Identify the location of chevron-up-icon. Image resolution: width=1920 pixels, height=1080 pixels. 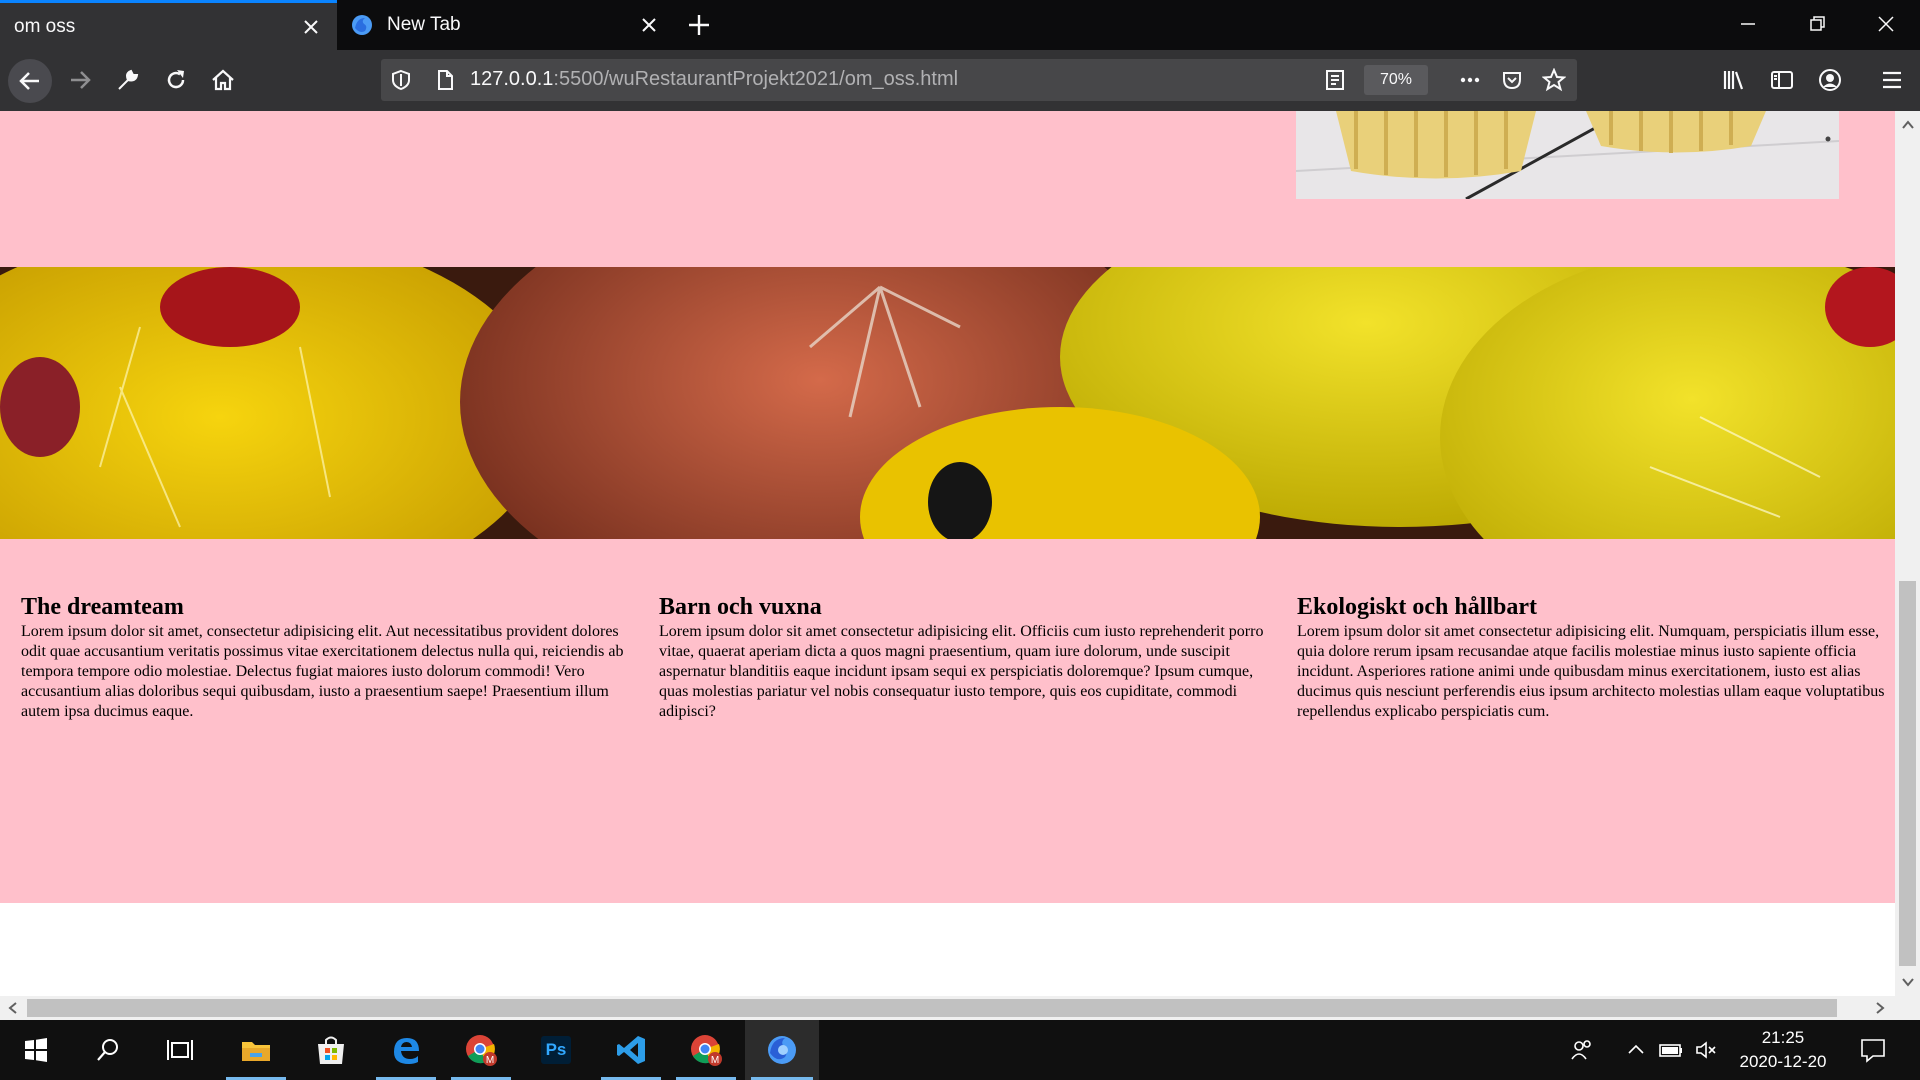
(1636, 1050).